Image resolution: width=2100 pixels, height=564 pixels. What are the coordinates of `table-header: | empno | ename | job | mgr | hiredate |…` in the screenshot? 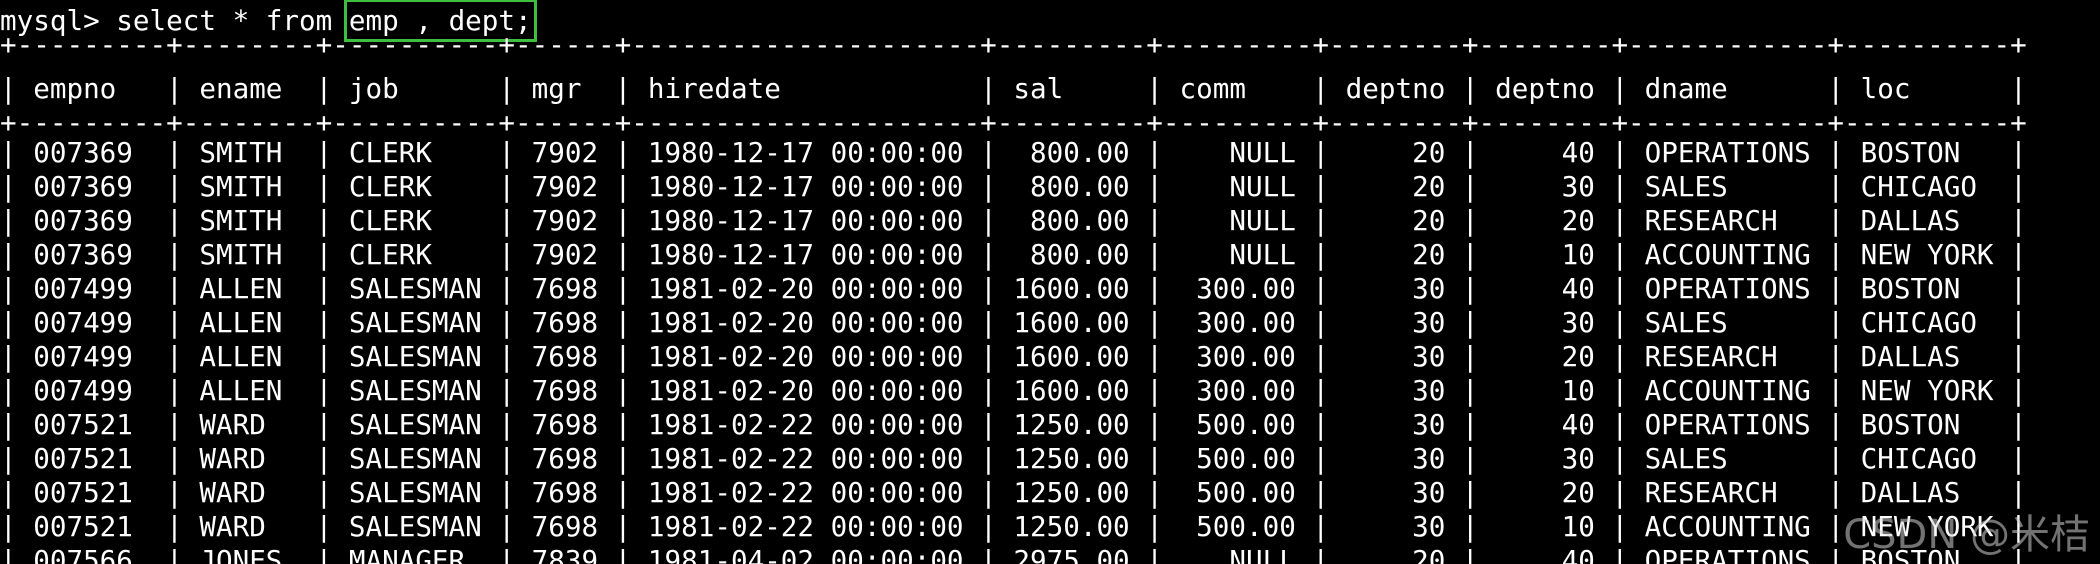 It's located at (1013, 88).